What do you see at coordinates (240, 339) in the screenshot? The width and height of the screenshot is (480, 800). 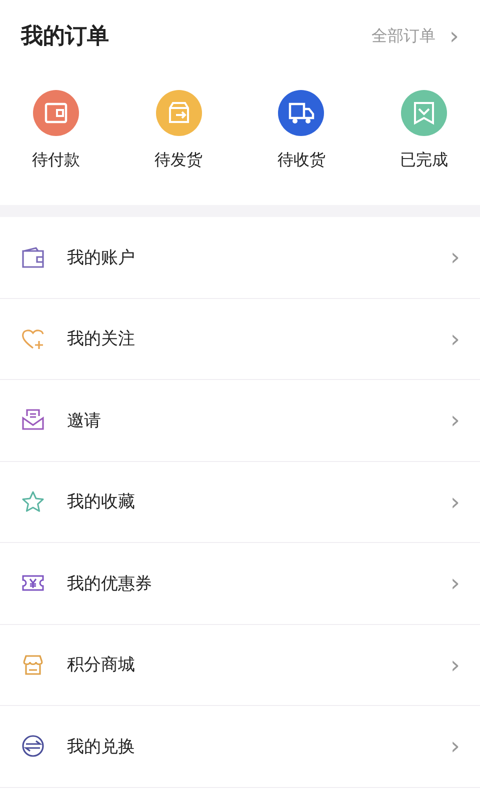 I see `menu-item: 我的关注 ›` at bounding box center [240, 339].